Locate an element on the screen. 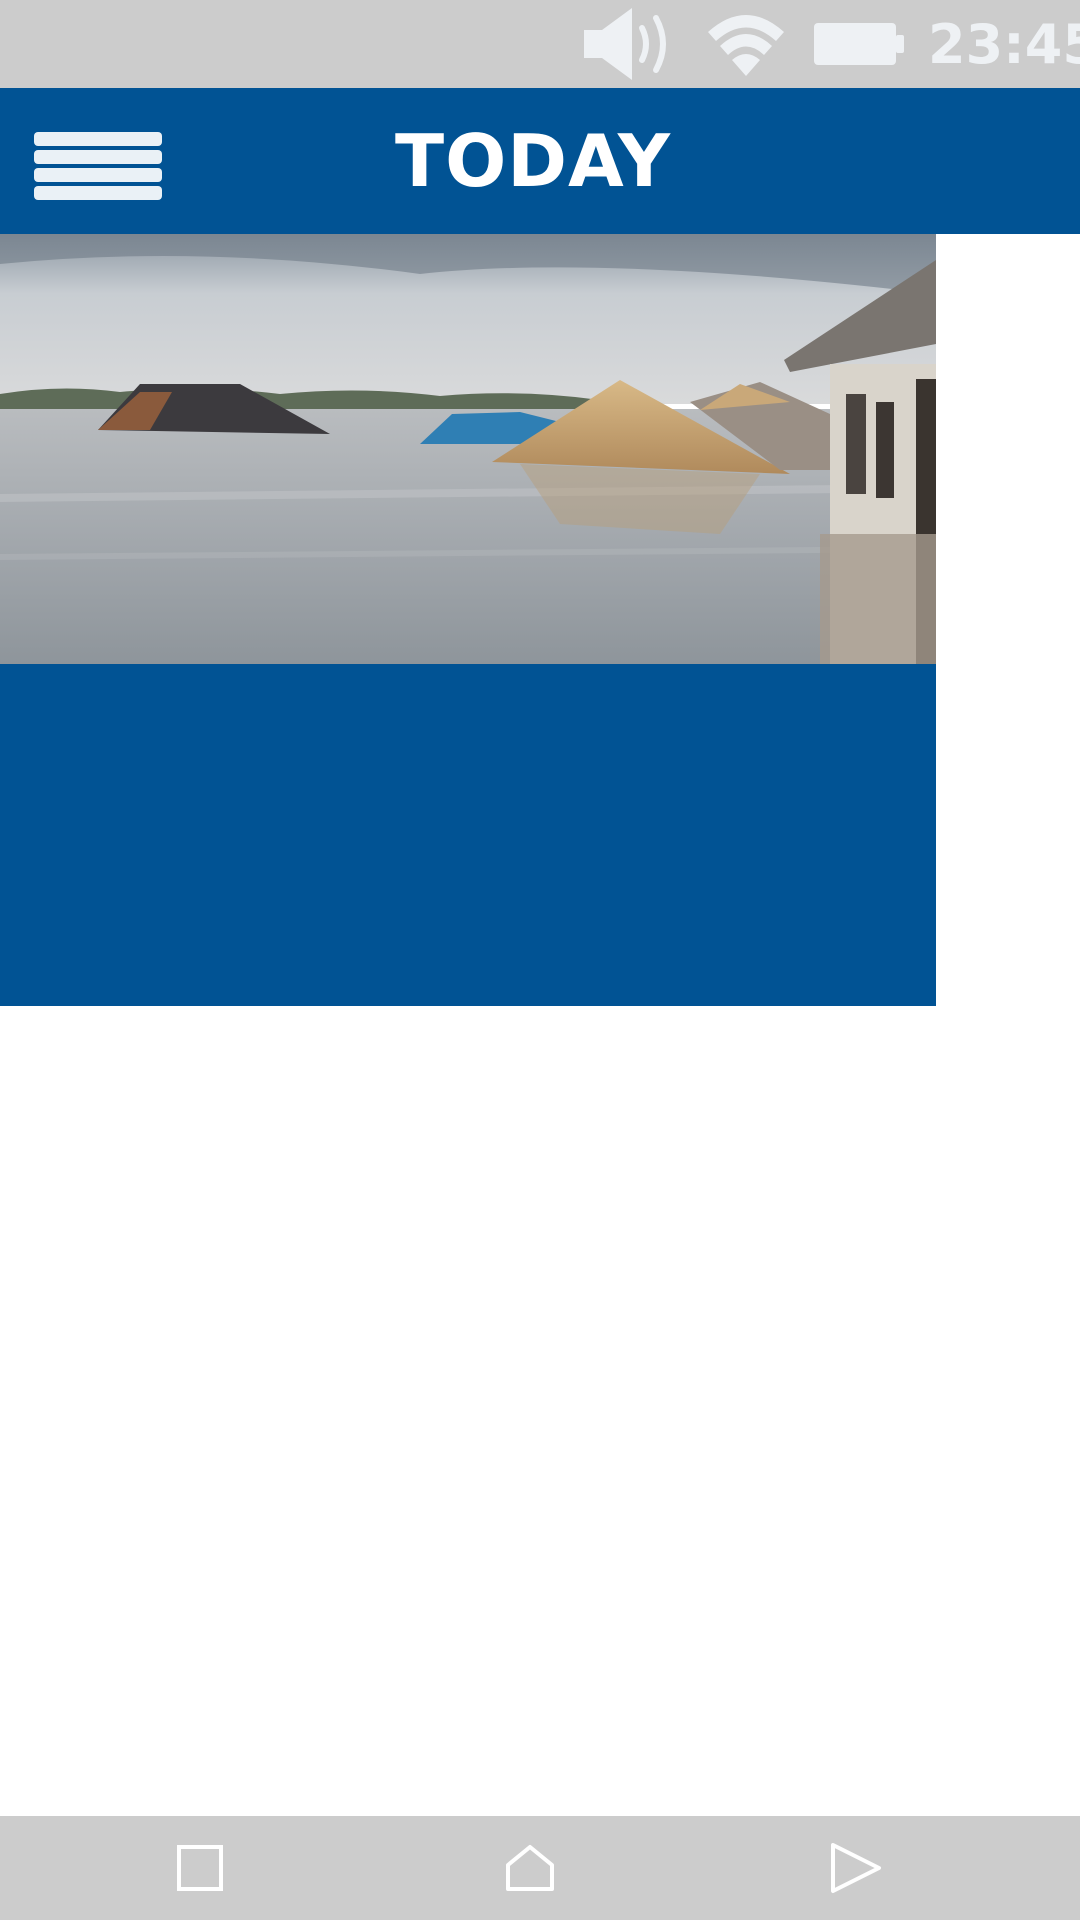 The height and width of the screenshot is (1920, 1080). navigation-bar is located at coordinates (540, 1868).